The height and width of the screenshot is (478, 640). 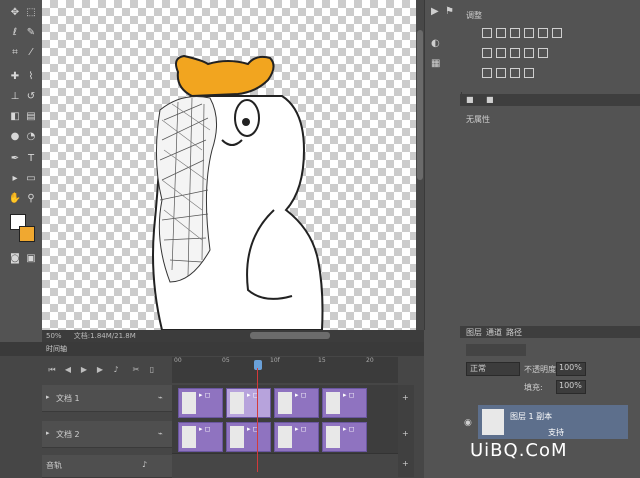 I want to click on eye-icon: ◉, so click(x=468, y=423).